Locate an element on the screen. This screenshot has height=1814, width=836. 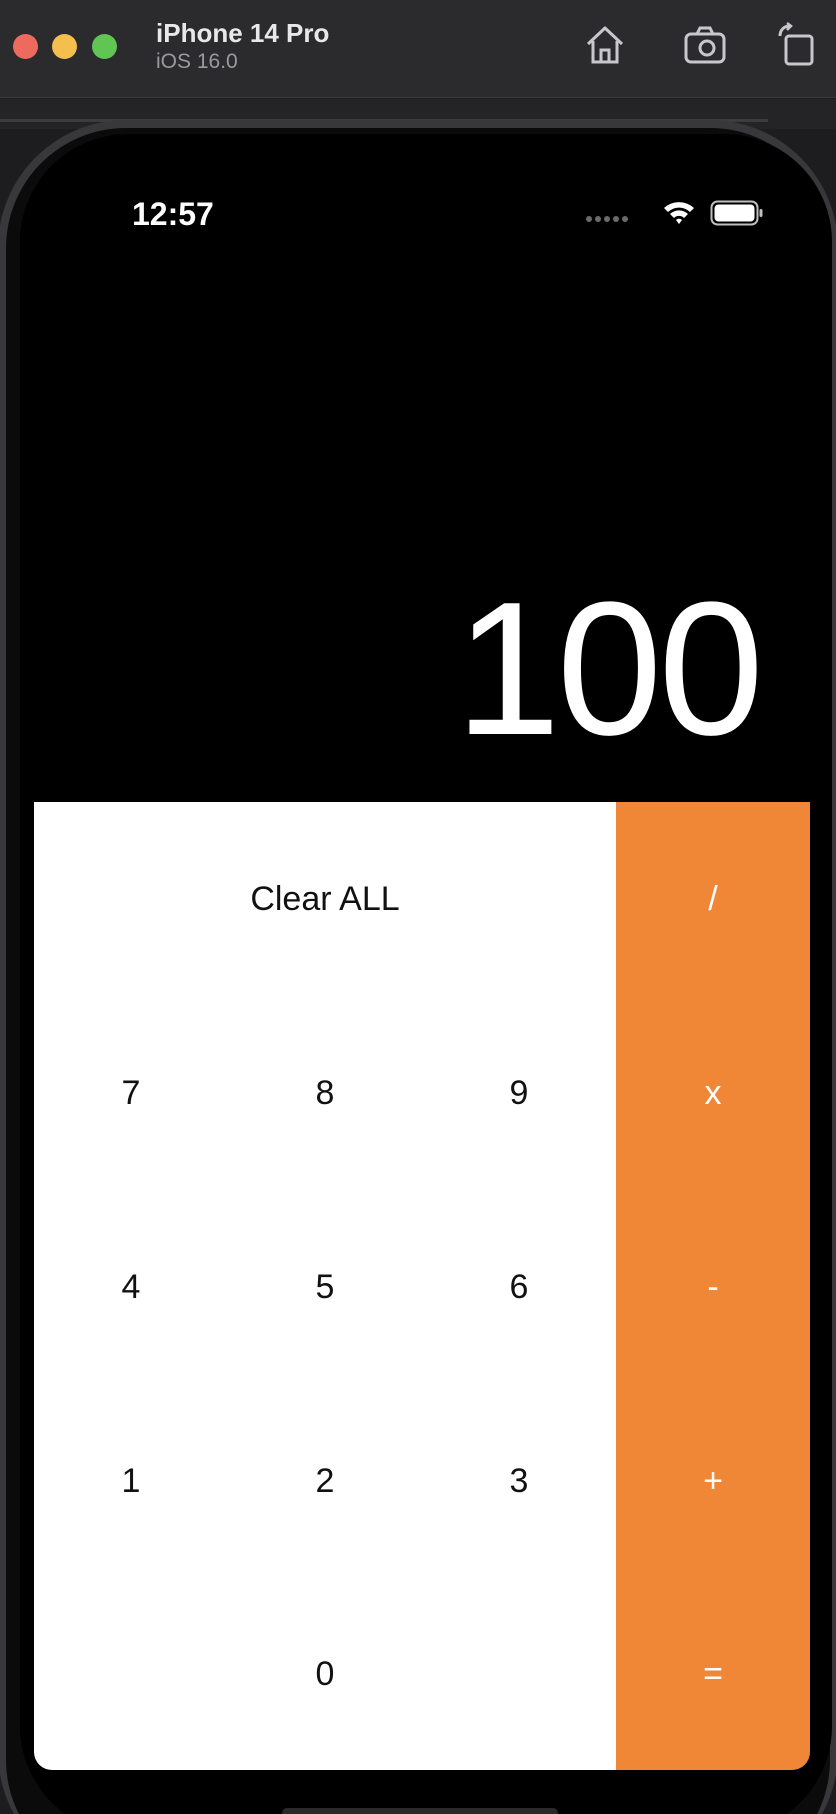
wifi-icon is located at coordinates (679, 213).